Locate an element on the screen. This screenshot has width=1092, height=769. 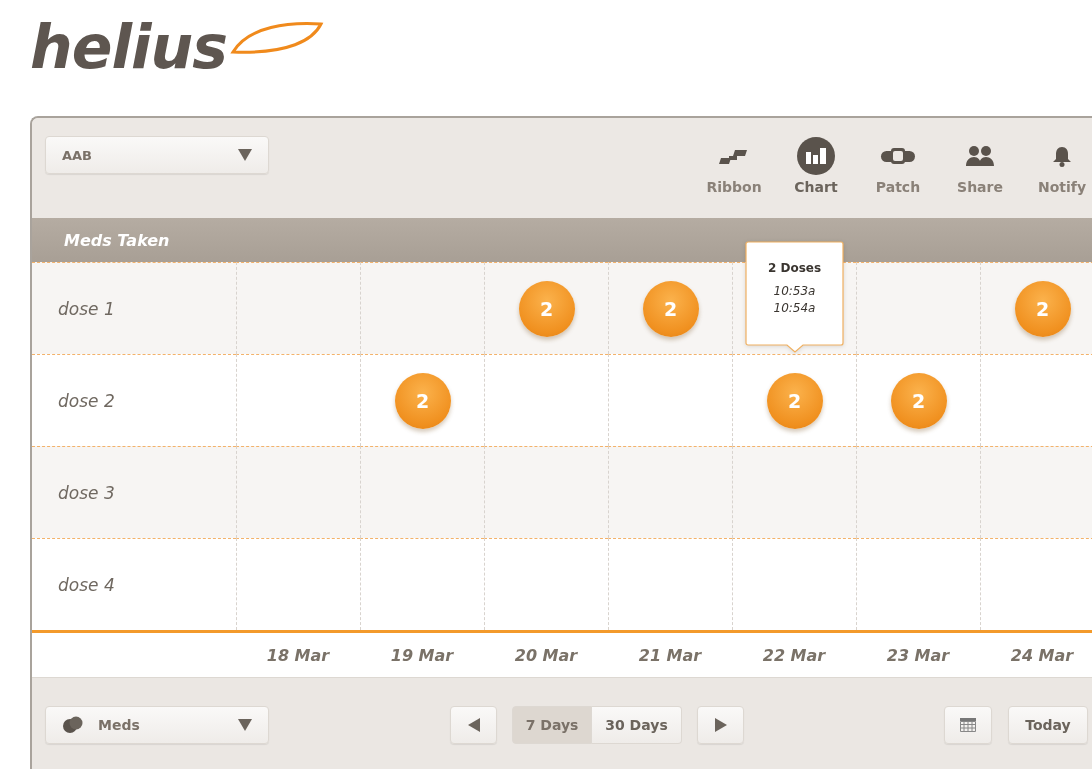
calendar-button is located at coordinates (968, 724).